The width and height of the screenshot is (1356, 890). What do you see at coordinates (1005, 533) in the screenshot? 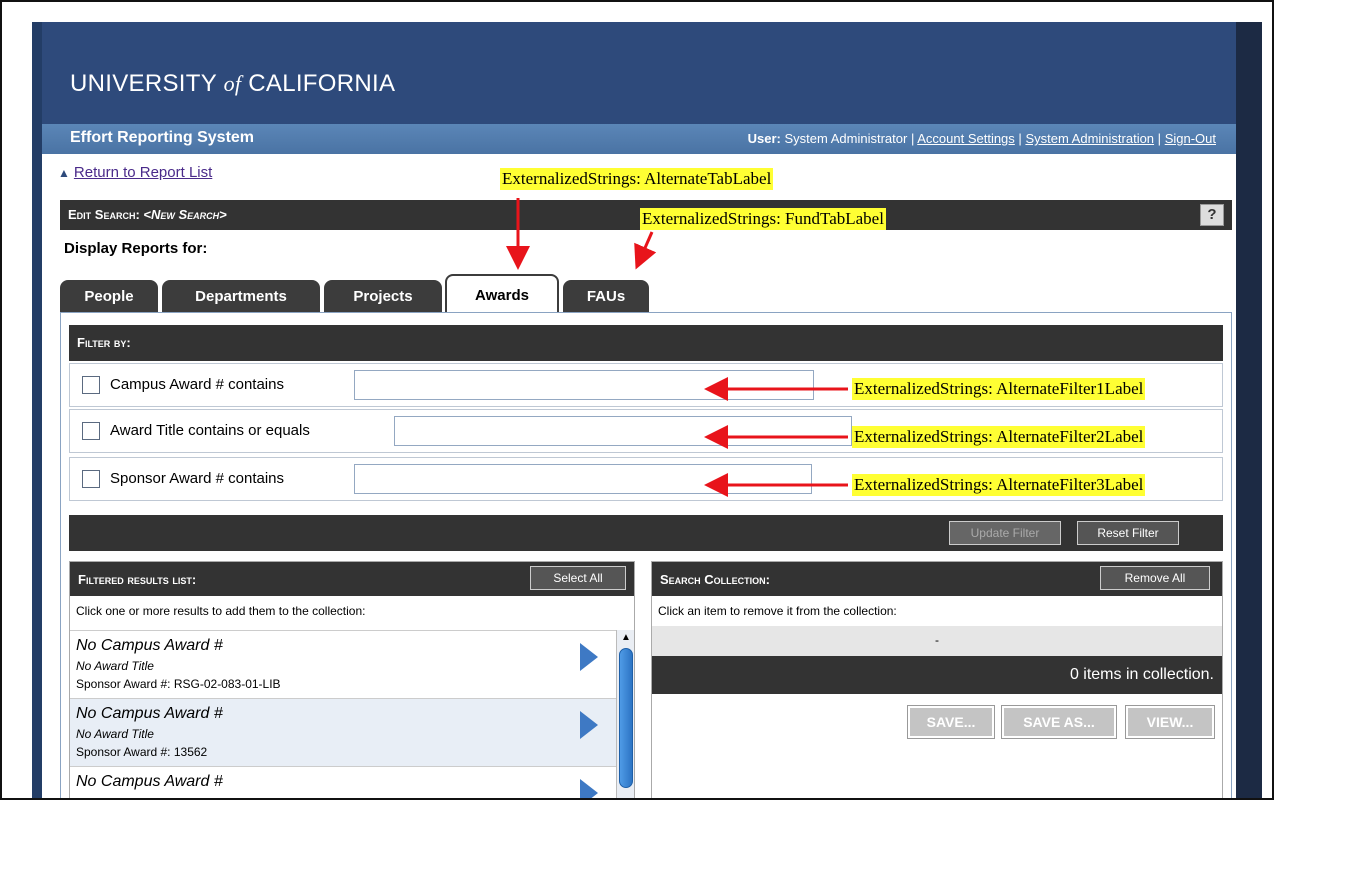
I see `update-filter-button: Update Filter` at bounding box center [1005, 533].